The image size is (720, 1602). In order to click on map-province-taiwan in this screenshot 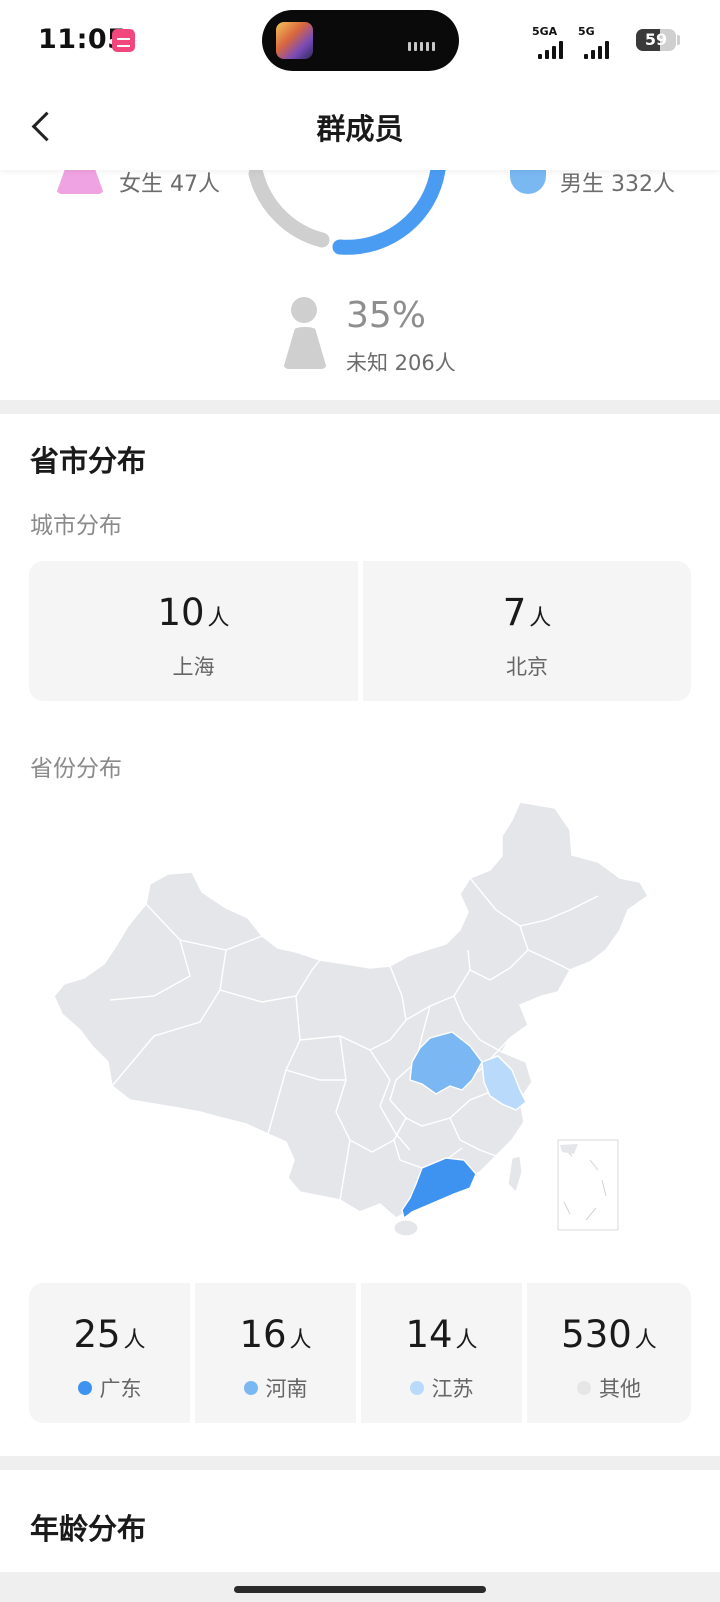, I will do `click(515, 1174)`.